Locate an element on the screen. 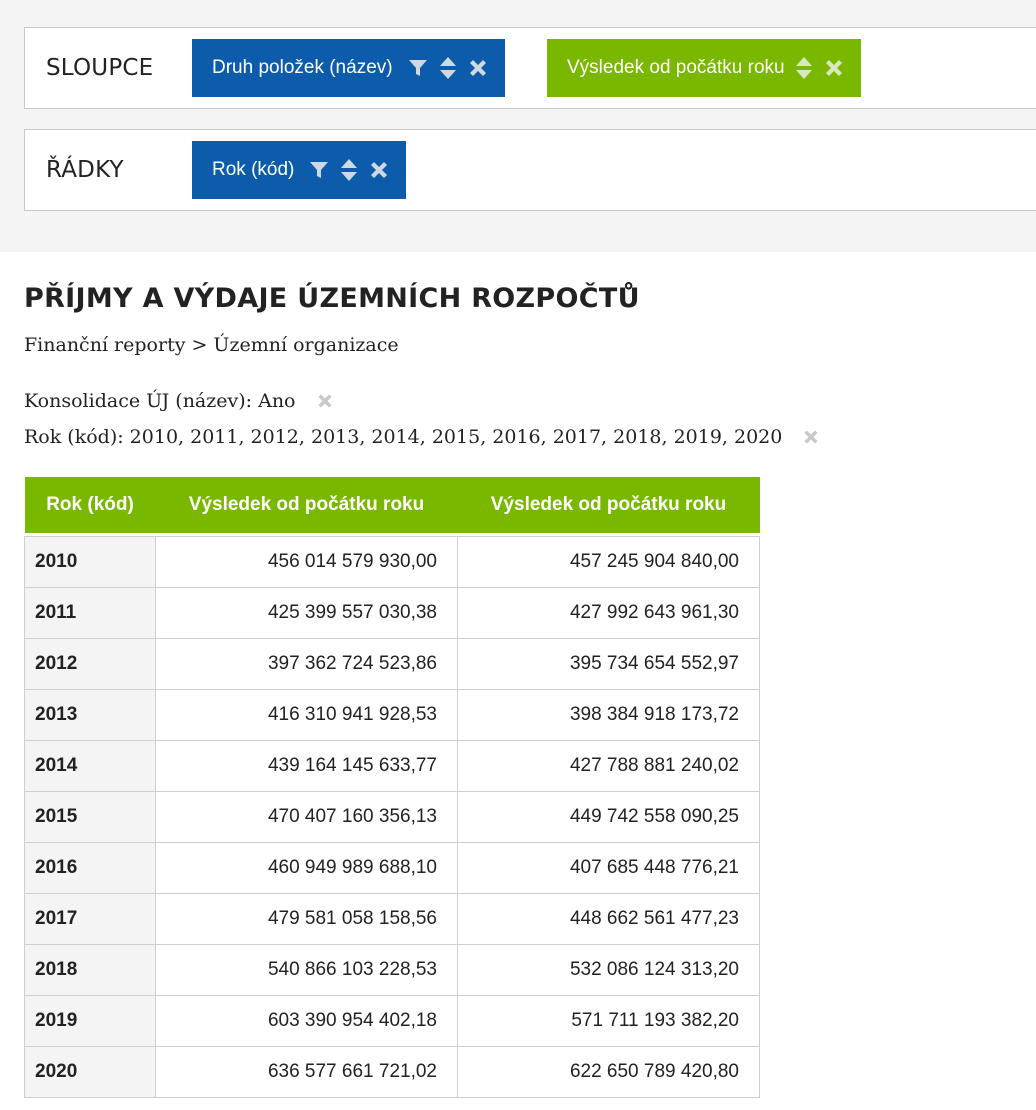 Image resolution: width=1036 pixels, height=1110 pixels. row-year-cell: 2018 is located at coordinates (90, 969).